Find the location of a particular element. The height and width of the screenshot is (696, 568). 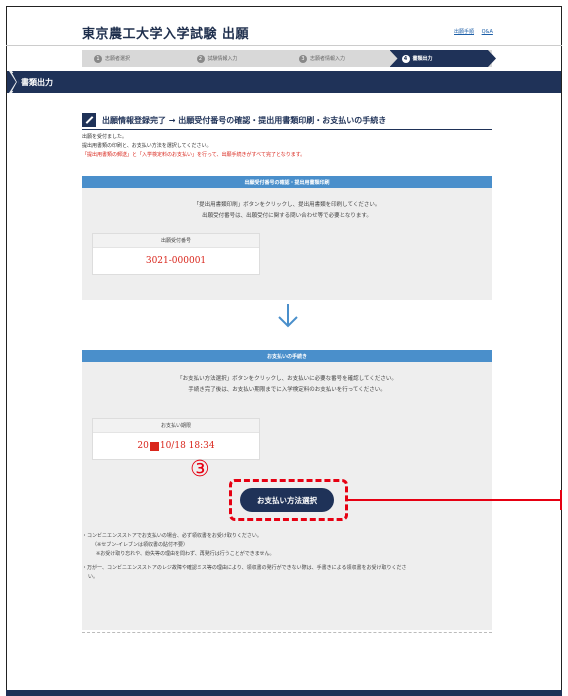

note-1a: （※セブン-イレブンは領収書の貼付不要） is located at coordinates (140, 545).